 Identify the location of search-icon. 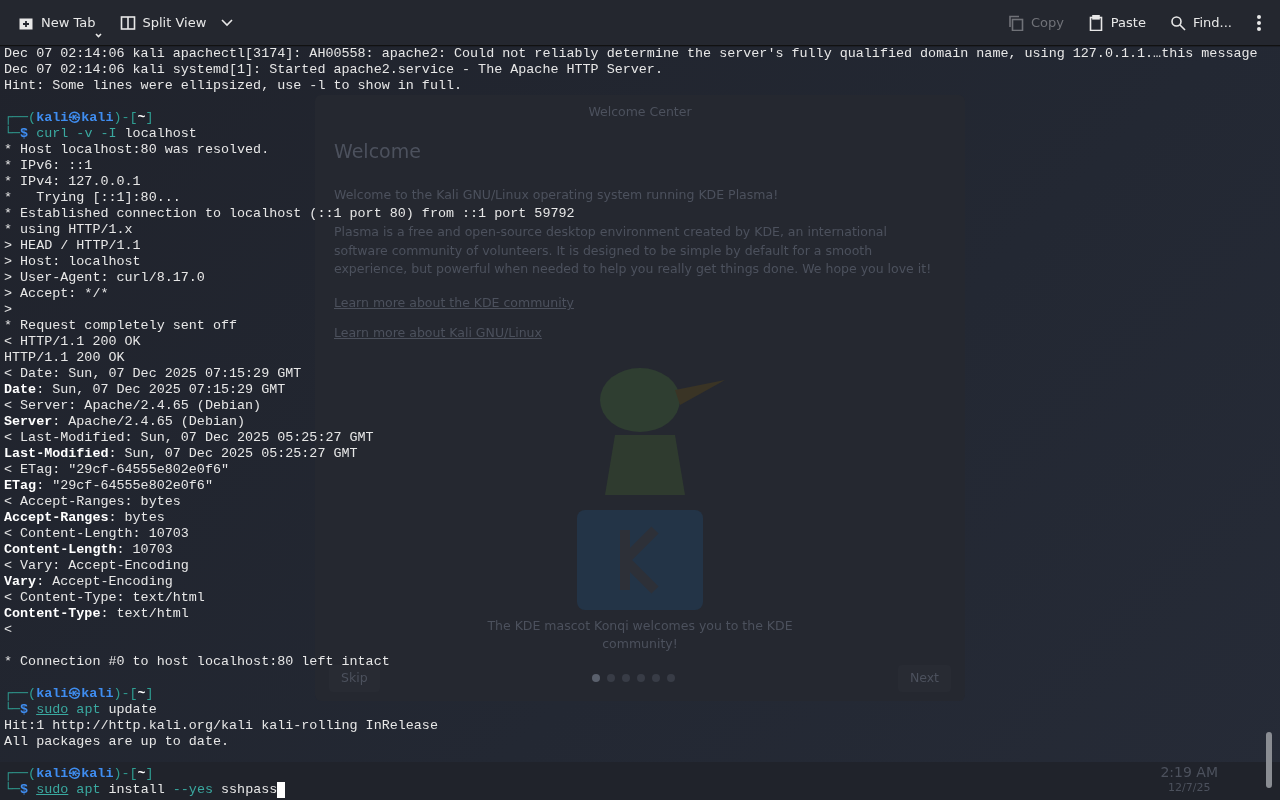
(1177, 22).